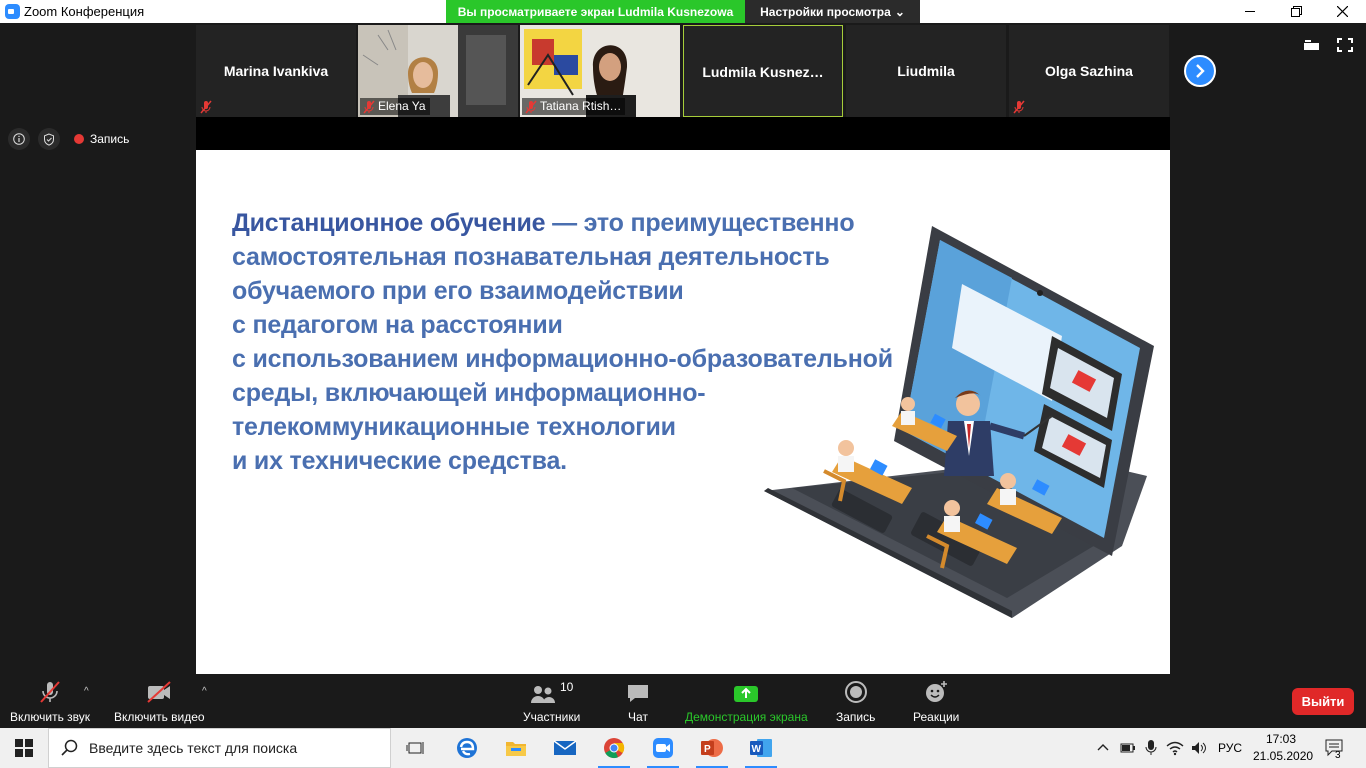 The width and height of the screenshot is (1366, 768). What do you see at coordinates (50, 717) in the screenshot?
I see `unmute-label: Включить звук` at bounding box center [50, 717].